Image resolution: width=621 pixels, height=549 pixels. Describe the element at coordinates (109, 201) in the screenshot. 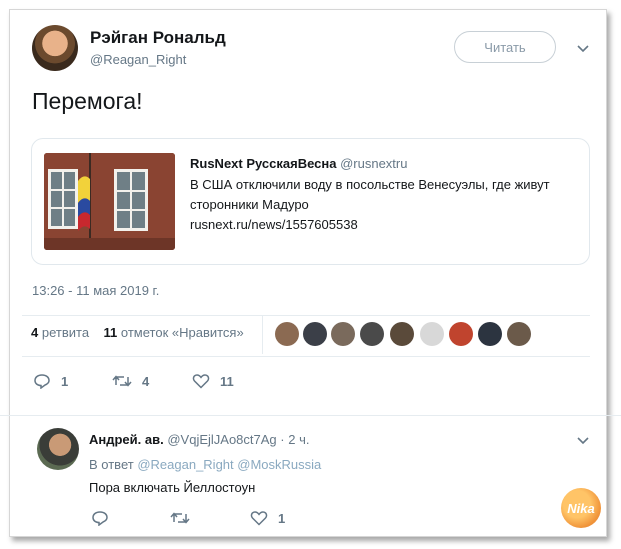

I see `card-image` at that location.